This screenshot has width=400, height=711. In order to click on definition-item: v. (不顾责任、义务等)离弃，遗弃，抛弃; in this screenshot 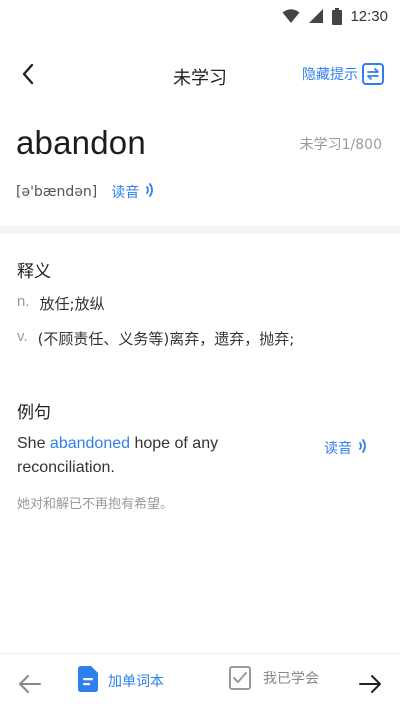, I will do `click(155, 338)`.